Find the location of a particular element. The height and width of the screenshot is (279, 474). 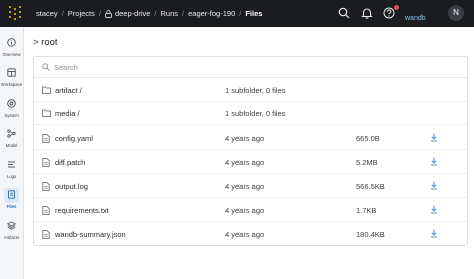

sidebar-item-label: Model is located at coordinates (11, 145).